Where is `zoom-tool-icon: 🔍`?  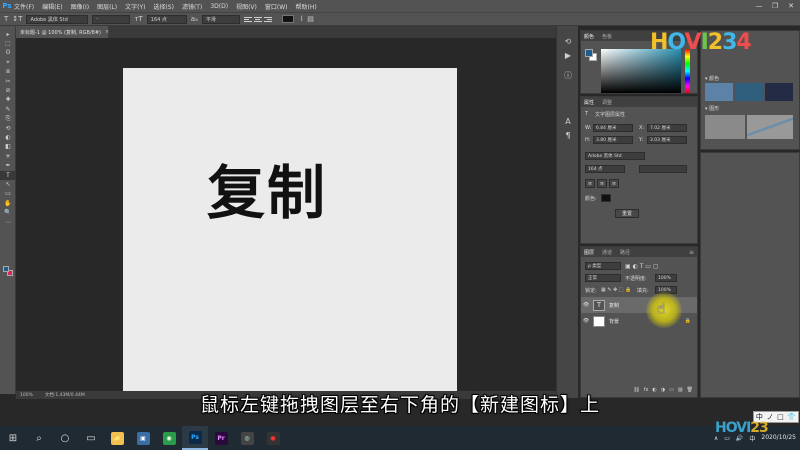
zoom-tool-icon: 🔍 is located at coordinates (8, 212).